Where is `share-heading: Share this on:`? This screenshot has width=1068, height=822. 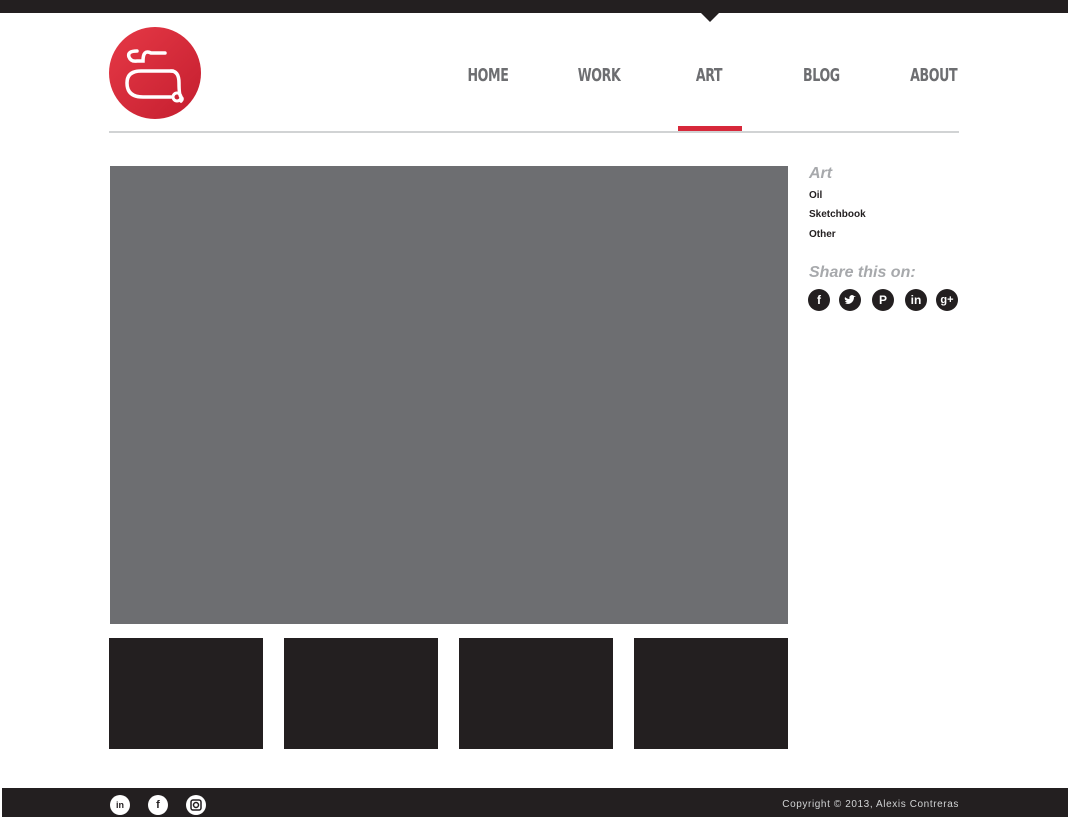 share-heading: Share this on: is located at coordinates (862, 272).